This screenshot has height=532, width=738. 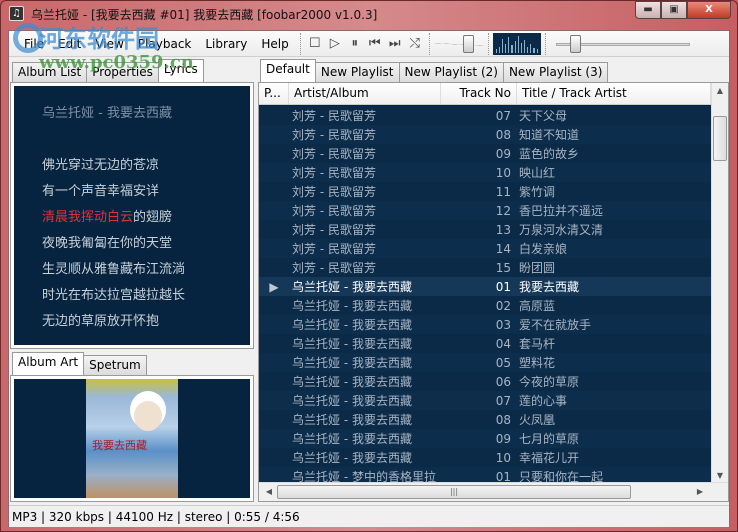 I want to click on table-row: 乌兰托娅 - 我要去西藏 04 套马杆, so click(x=485, y=343).